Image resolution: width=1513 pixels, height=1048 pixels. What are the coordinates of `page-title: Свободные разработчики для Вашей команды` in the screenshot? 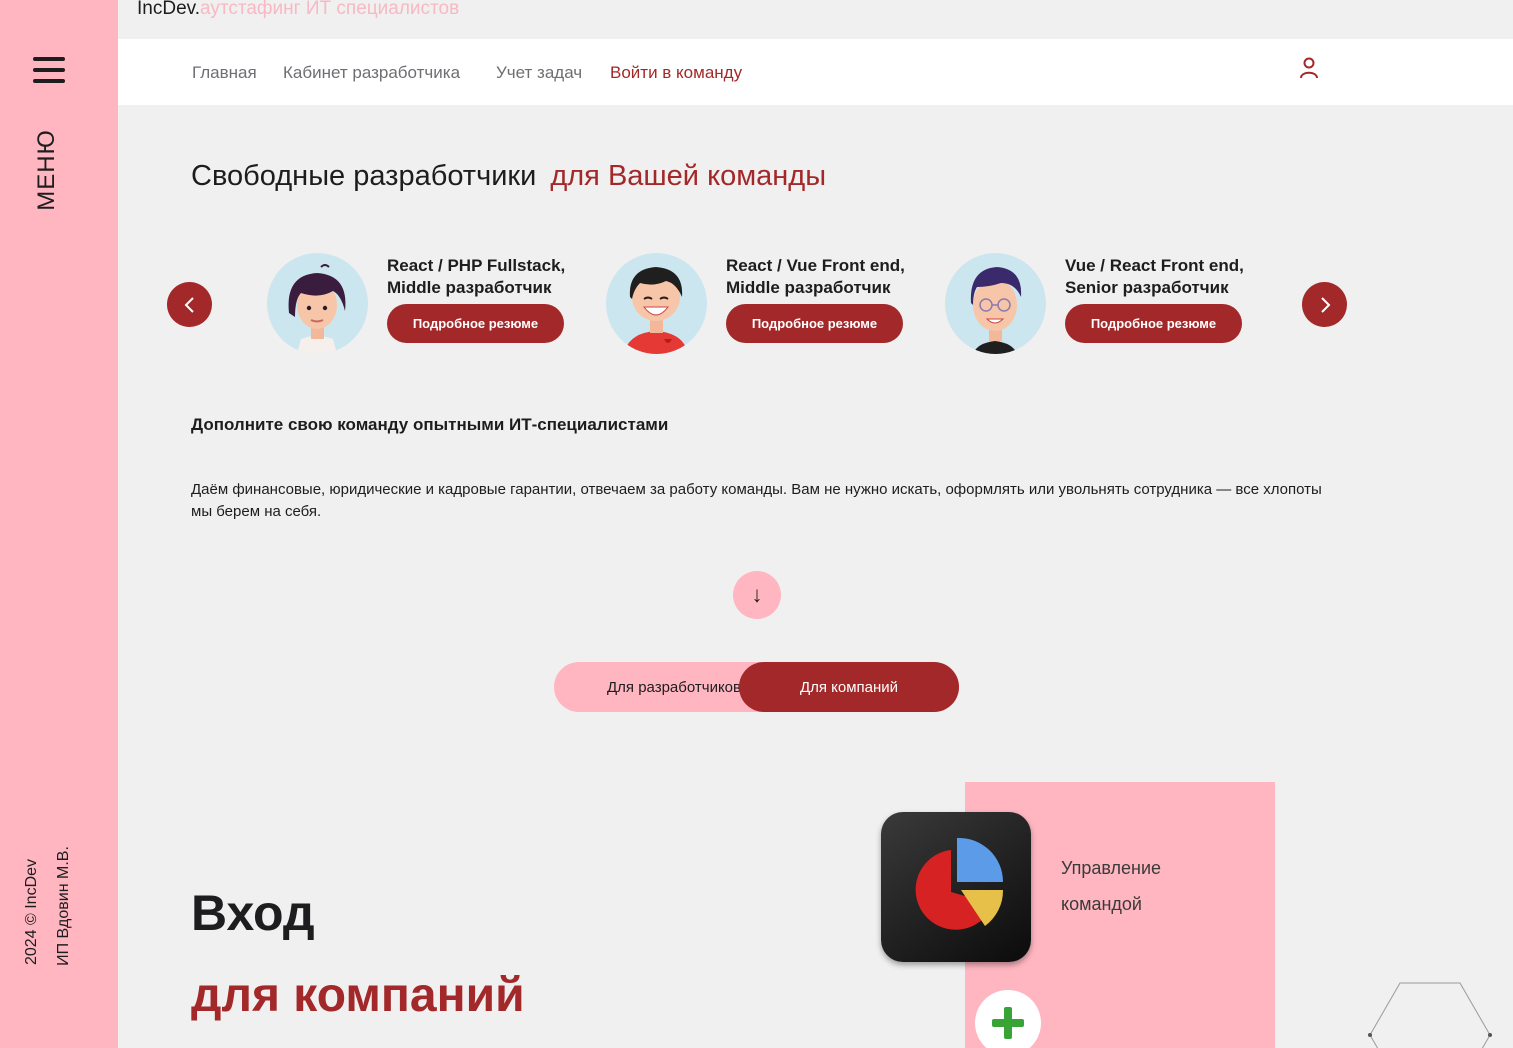 It's located at (508, 176).